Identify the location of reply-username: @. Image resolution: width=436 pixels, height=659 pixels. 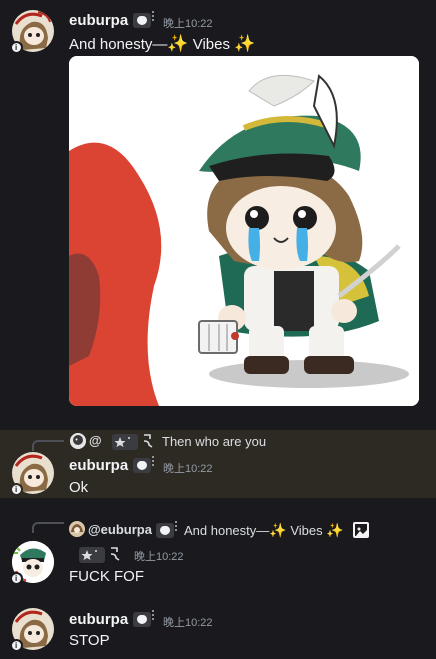
(95, 440).